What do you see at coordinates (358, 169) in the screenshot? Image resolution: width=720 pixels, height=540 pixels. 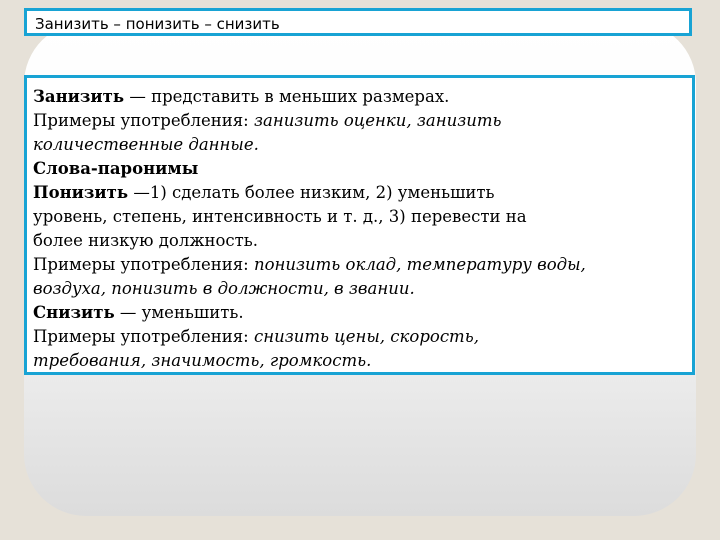 I see `paronyms-heading: Слова-паронимы` at bounding box center [358, 169].